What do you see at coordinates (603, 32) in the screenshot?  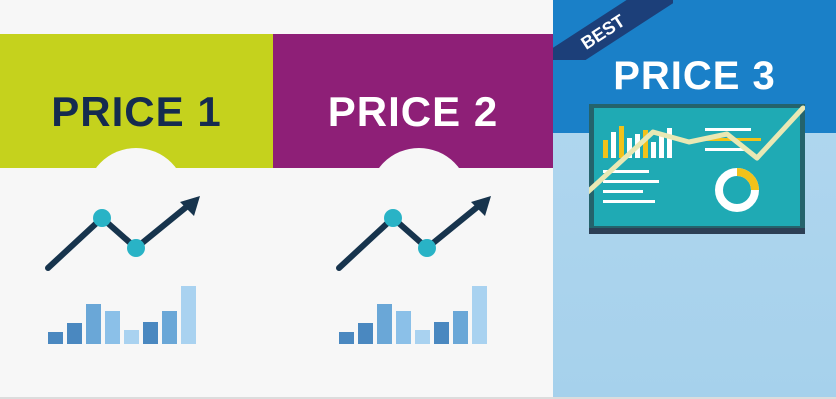 I see `best-label: BEST` at bounding box center [603, 32].